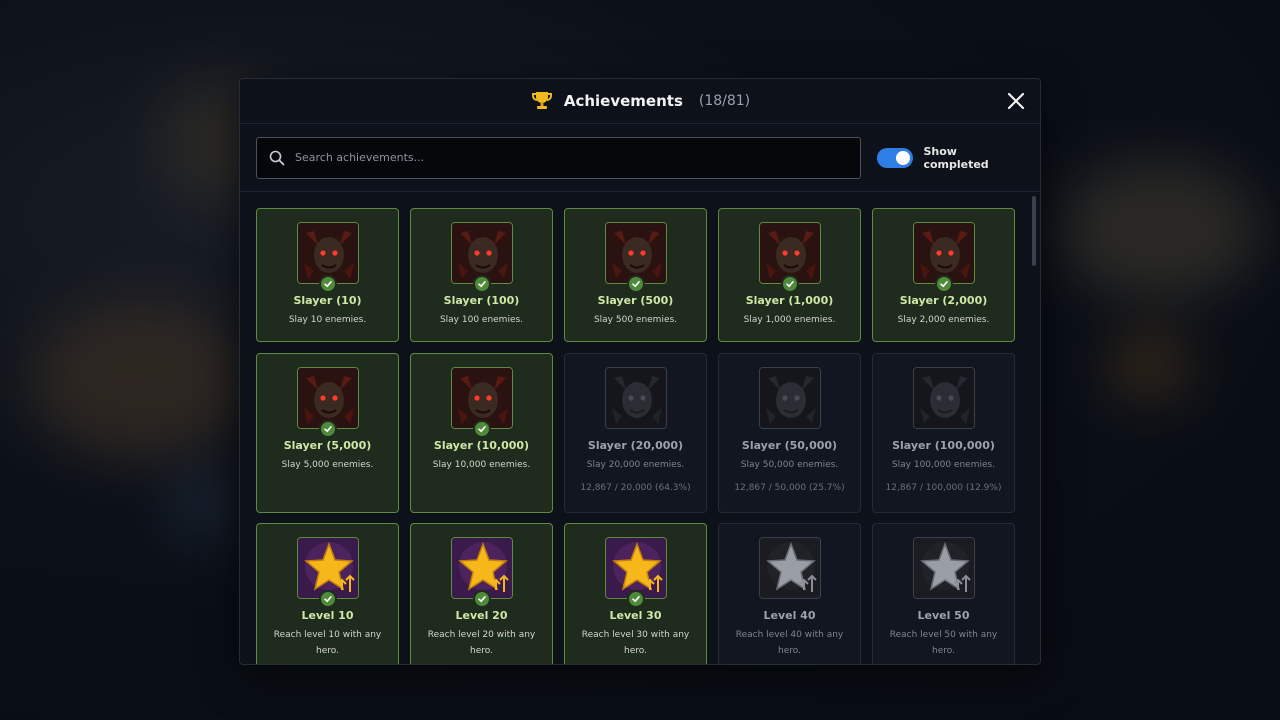 Image resolution: width=1280 pixels, height=720 pixels. What do you see at coordinates (481, 445) in the screenshot?
I see `achievement-title: Slayer (10,000)` at bounding box center [481, 445].